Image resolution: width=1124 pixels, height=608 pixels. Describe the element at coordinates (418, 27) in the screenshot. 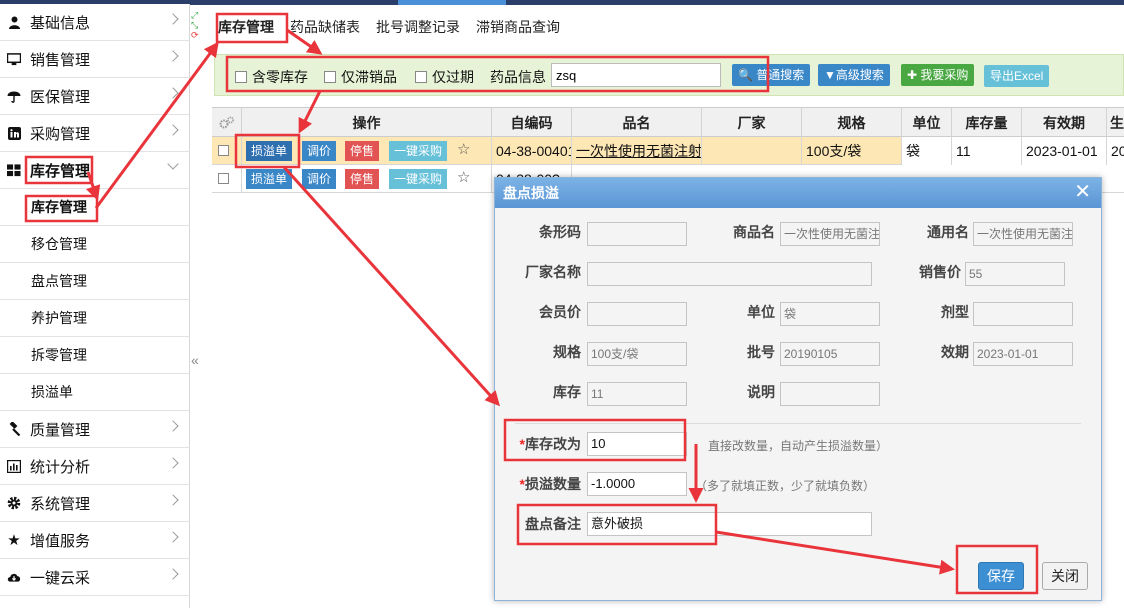

I see `tab-batch-log: 批号调整记录` at that location.